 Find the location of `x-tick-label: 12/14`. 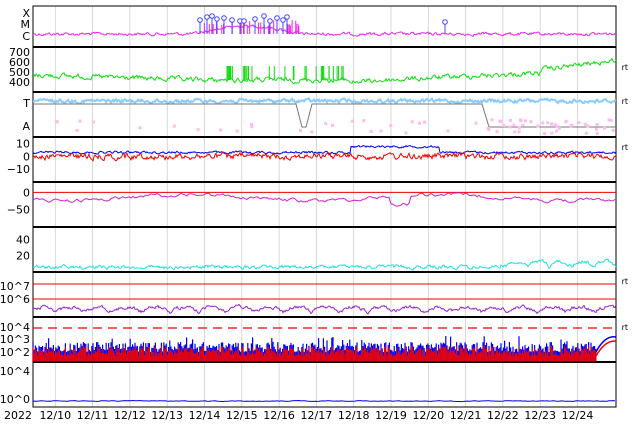

x-tick-label: 12/14 is located at coordinates (205, 415).